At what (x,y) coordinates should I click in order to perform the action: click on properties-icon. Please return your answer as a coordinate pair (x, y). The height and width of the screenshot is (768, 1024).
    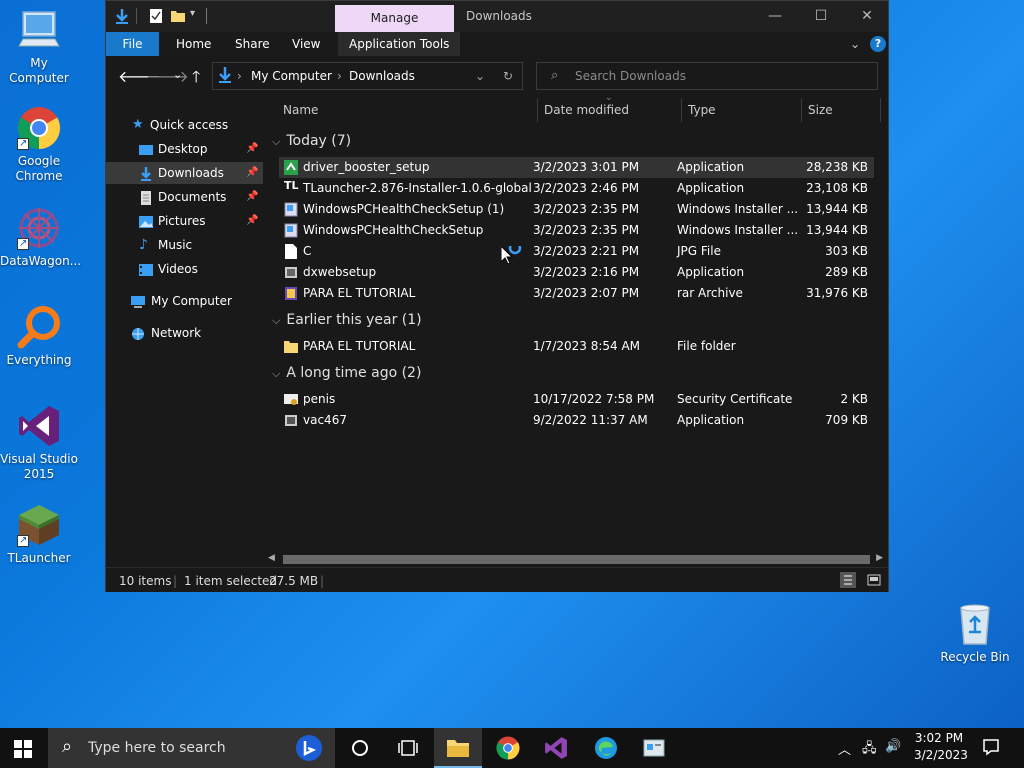
    Looking at the image, I should click on (156, 16).